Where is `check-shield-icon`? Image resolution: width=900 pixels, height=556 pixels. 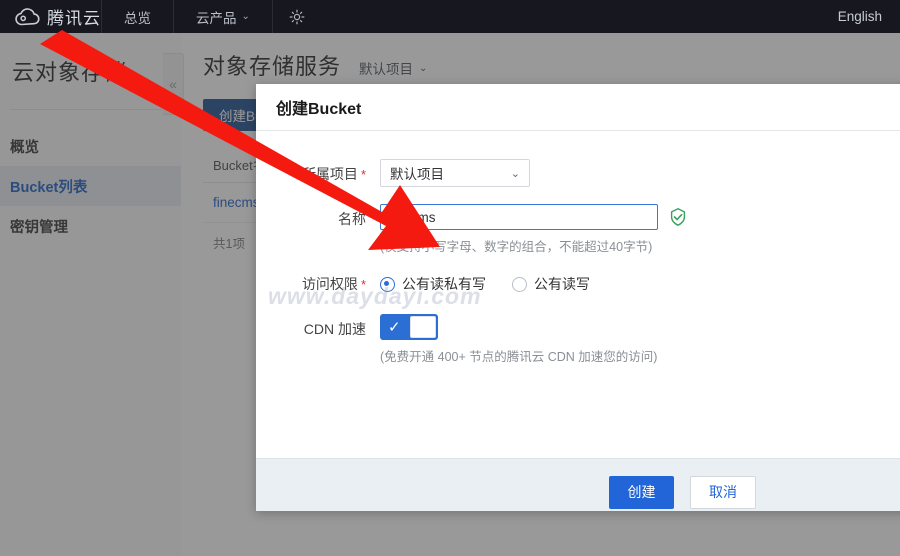
check-shield-icon is located at coordinates (678, 217).